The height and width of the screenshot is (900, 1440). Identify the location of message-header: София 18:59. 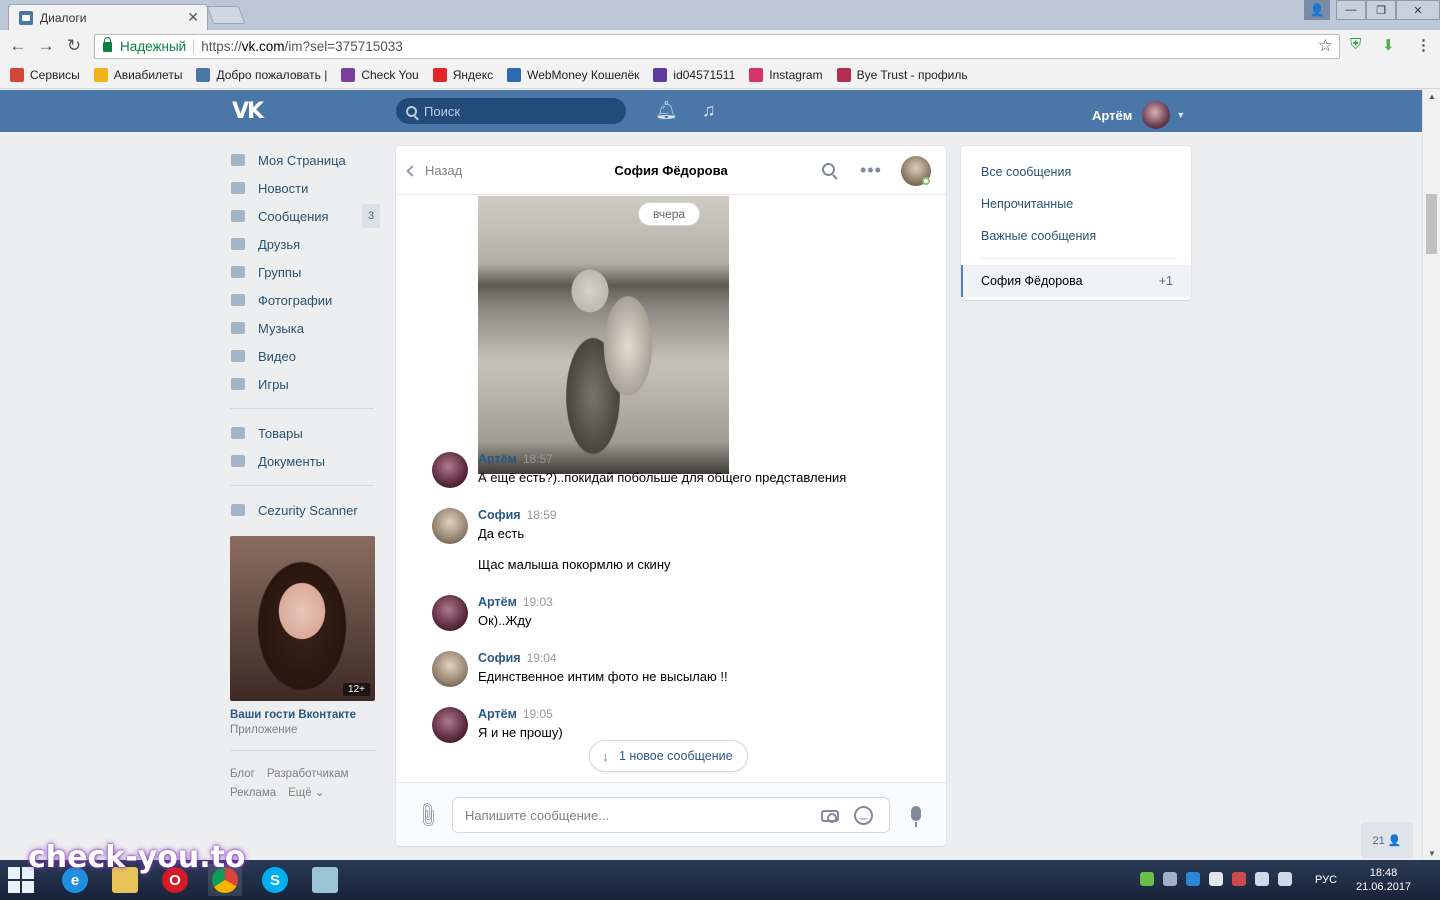
(574, 515).